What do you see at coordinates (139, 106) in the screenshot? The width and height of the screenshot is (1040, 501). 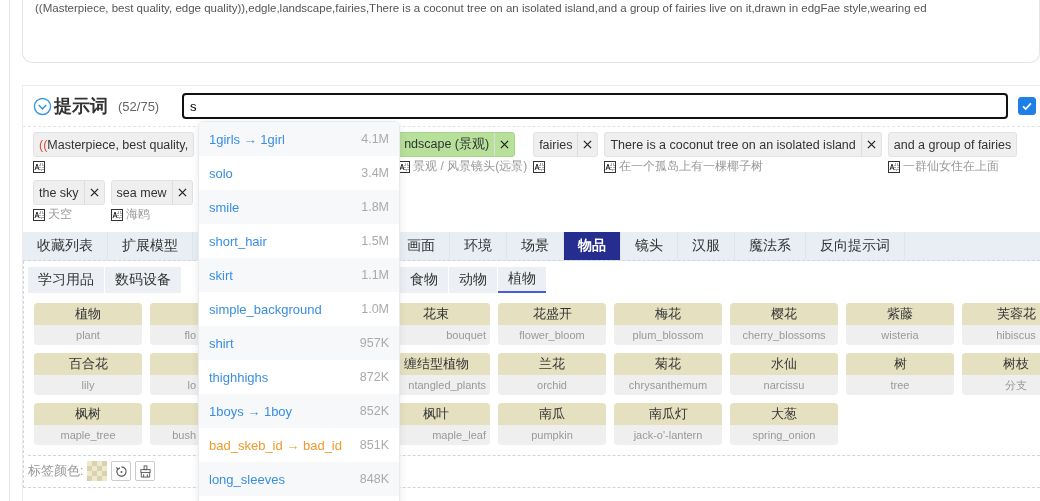 I see `prompt-count: (52/75)` at bounding box center [139, 106].